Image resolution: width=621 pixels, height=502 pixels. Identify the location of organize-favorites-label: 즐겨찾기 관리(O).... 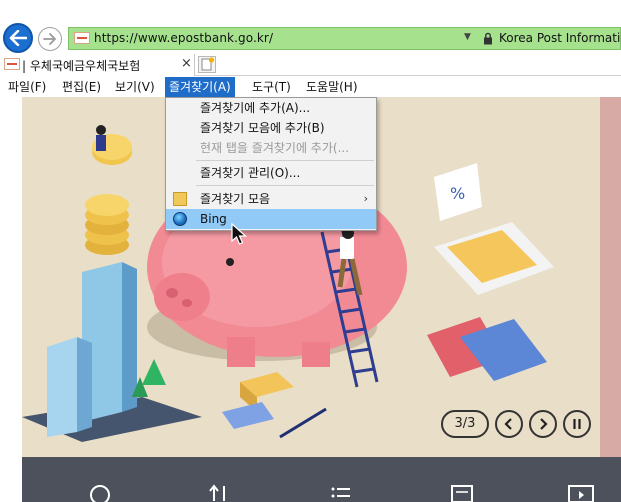
(250, 173).